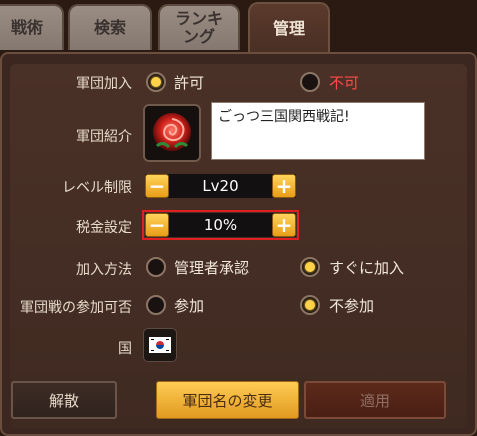 Image resolution: width=477 pixels, height=436 pixels. What do you see at coordinates (76, 308) in the screenshot?
I see `war-label: 軍団戦の参加可否` at bounding box center [76, 308].